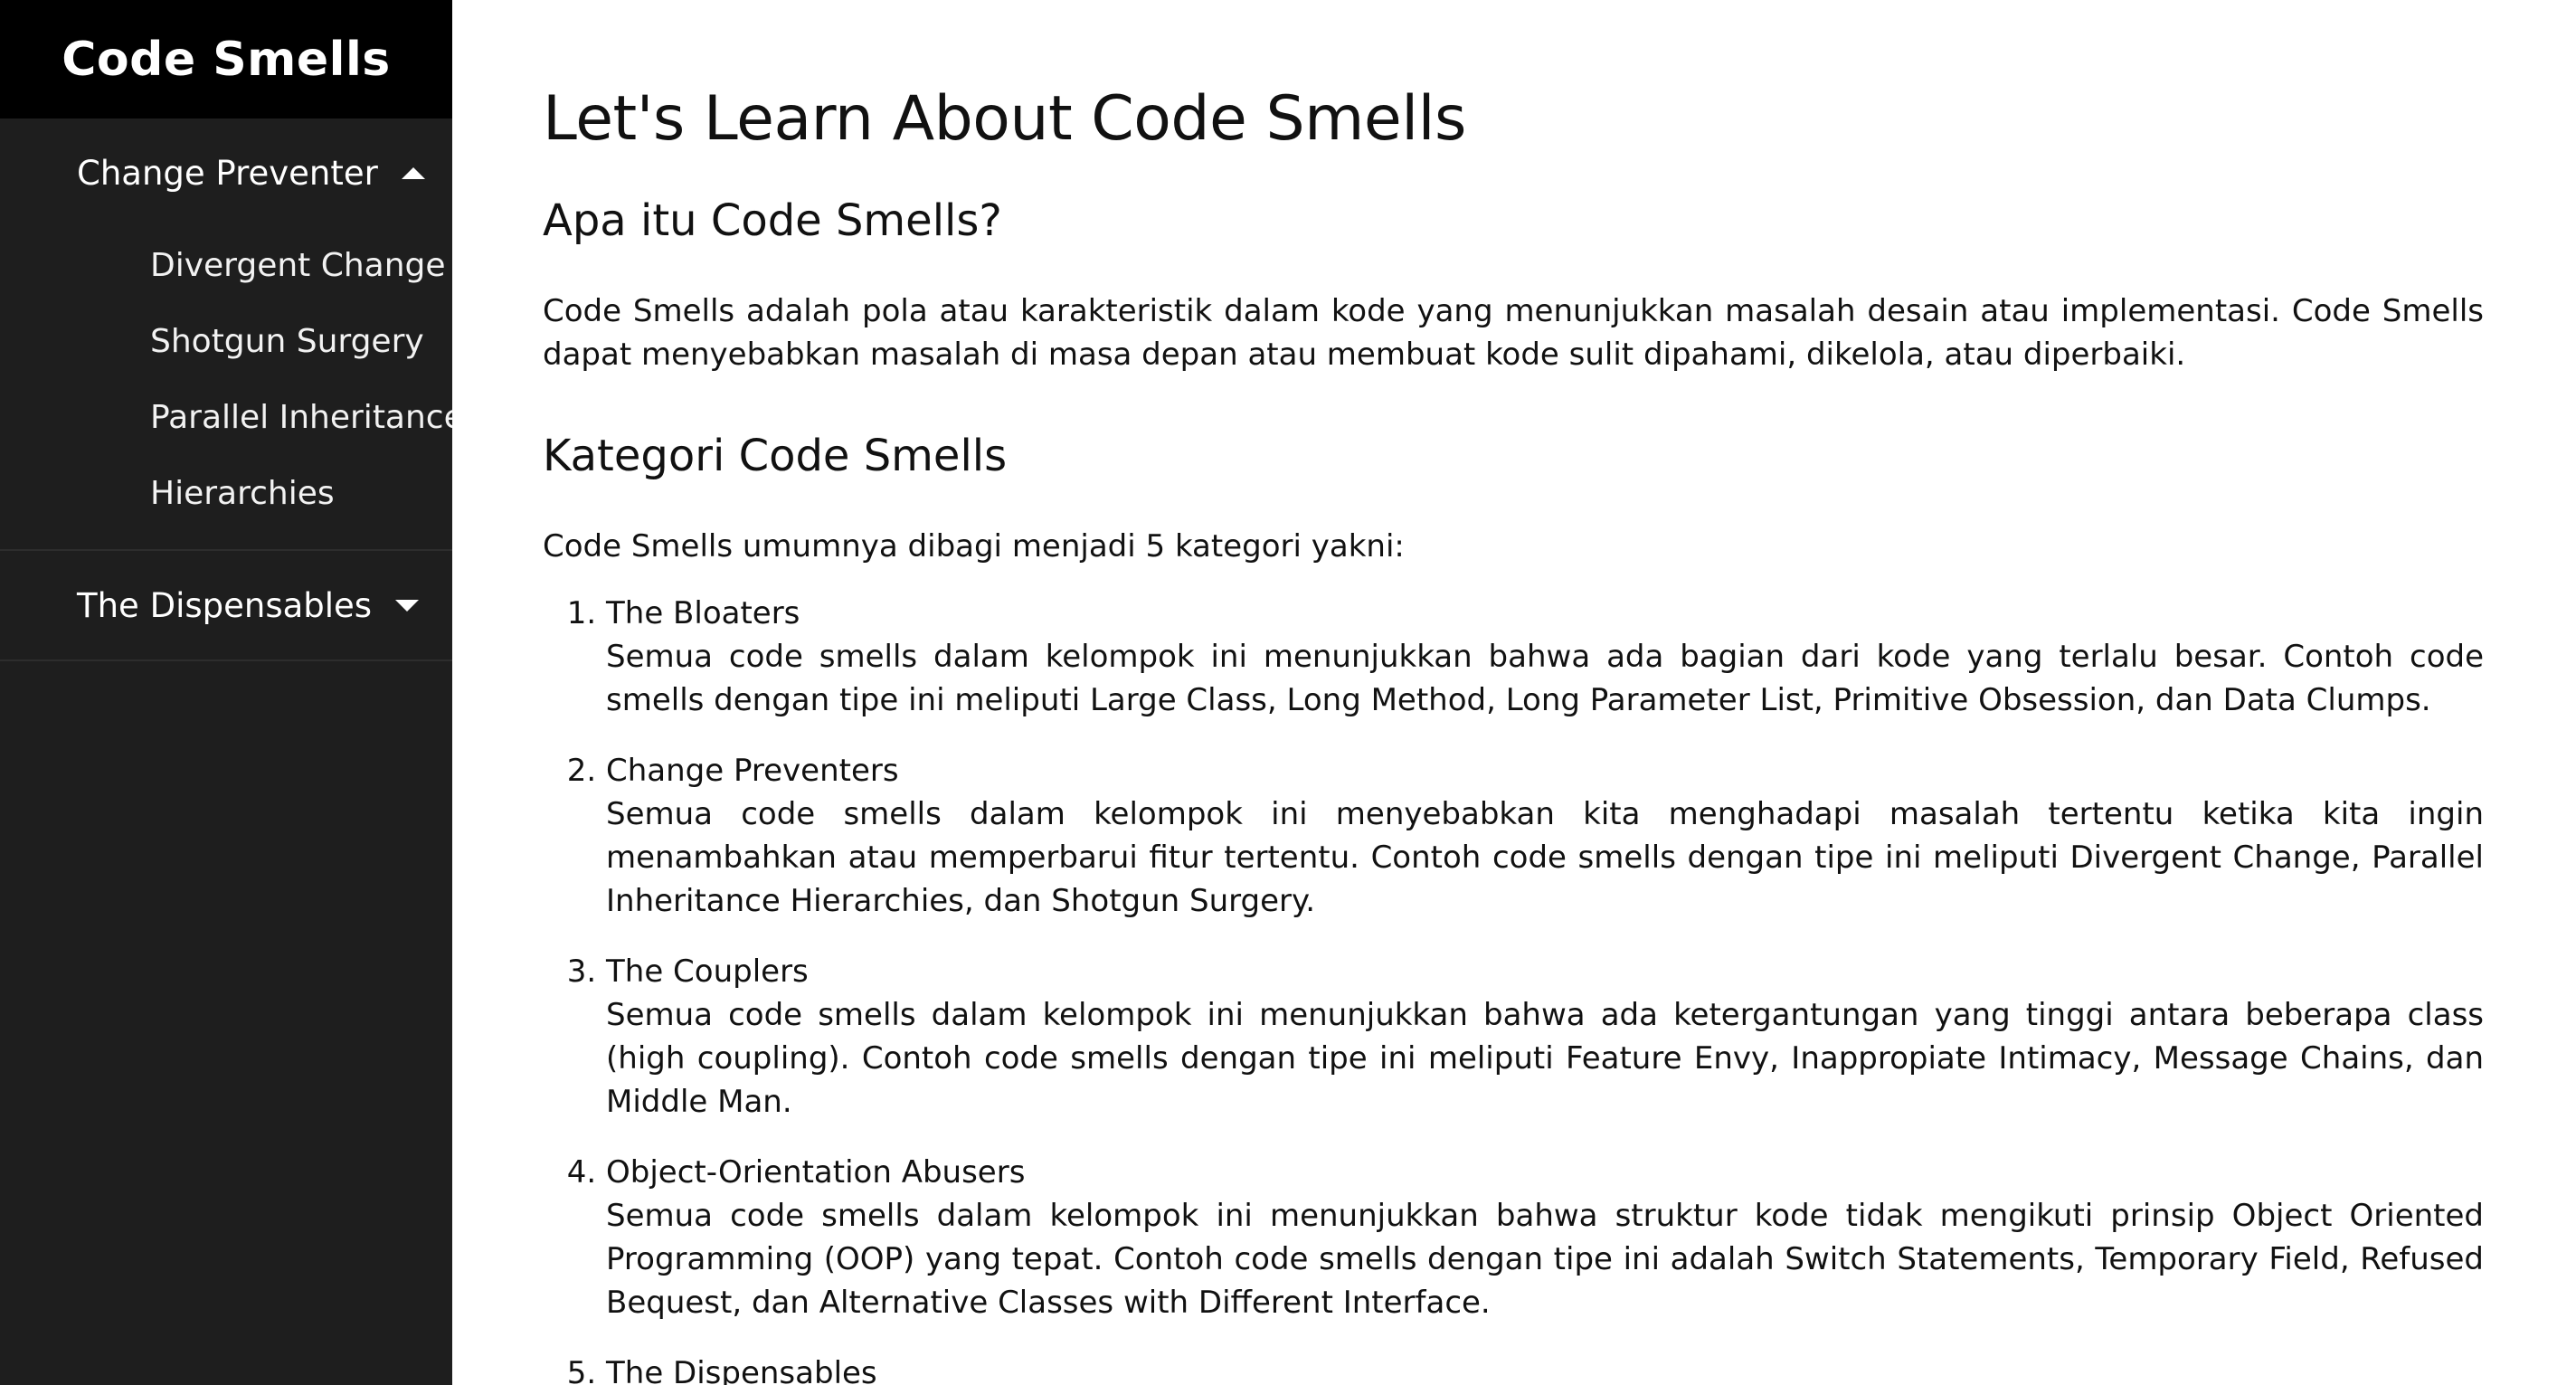  I want to click on sidebar-group-label: The Dispensables, so click(225, 605).